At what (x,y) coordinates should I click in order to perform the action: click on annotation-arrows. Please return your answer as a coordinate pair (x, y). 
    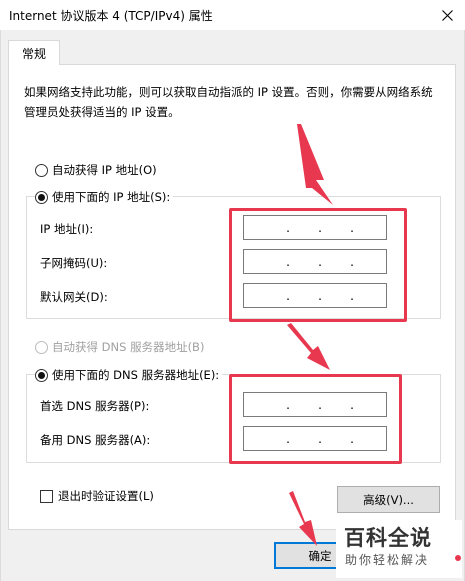
    Looking at the image, I should click on (310, 335).